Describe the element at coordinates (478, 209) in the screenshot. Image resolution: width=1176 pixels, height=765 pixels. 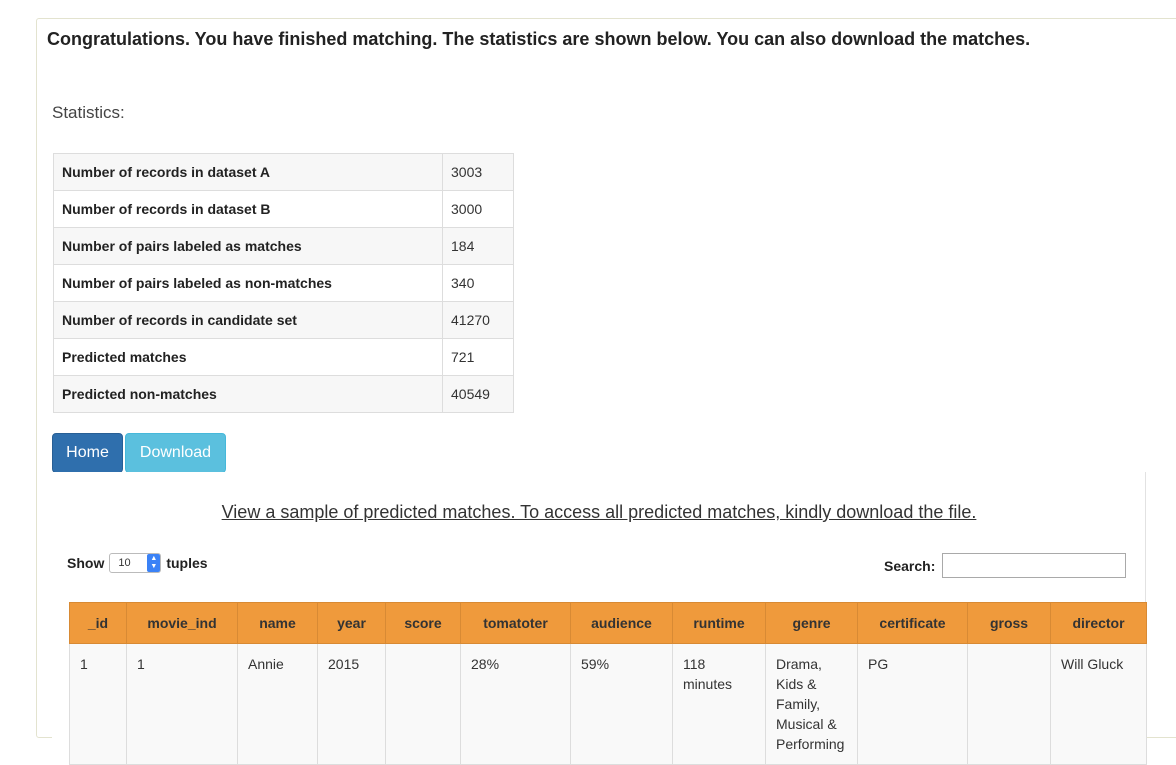
I see `stat-value: 3000` at that location.